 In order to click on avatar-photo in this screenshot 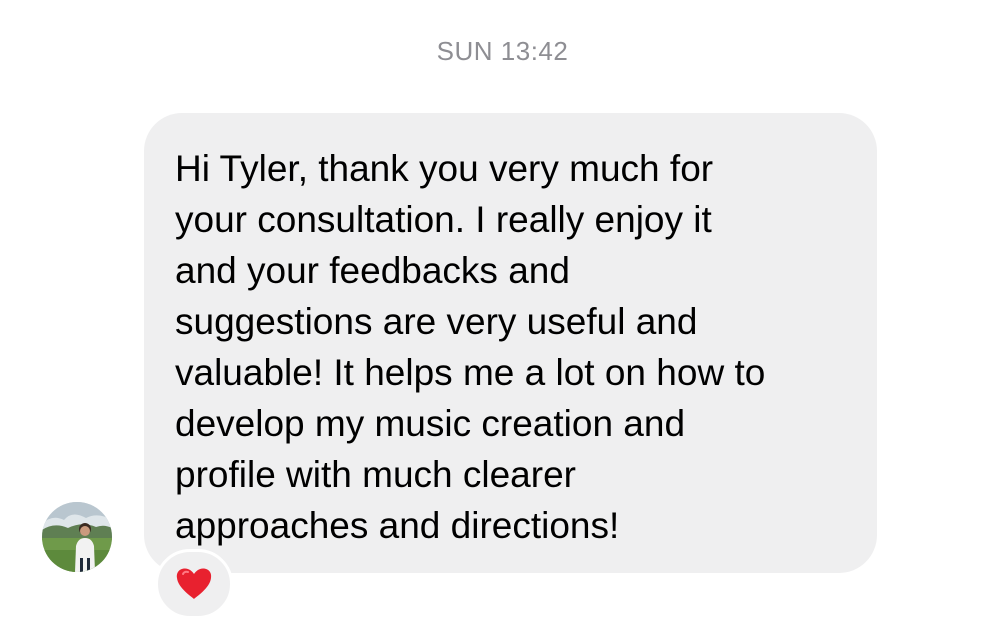, I will do `click(77, 537)`.